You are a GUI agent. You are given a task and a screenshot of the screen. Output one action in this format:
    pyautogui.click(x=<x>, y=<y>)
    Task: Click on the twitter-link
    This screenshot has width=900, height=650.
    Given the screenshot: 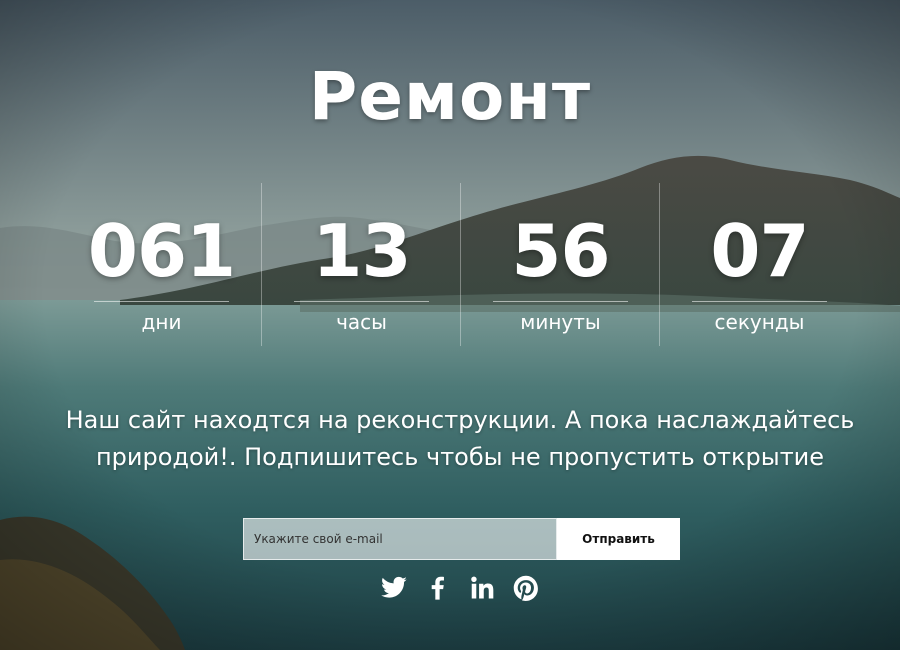 What is the action you would take?
    pyautogui.click(x=394, y=588)
    